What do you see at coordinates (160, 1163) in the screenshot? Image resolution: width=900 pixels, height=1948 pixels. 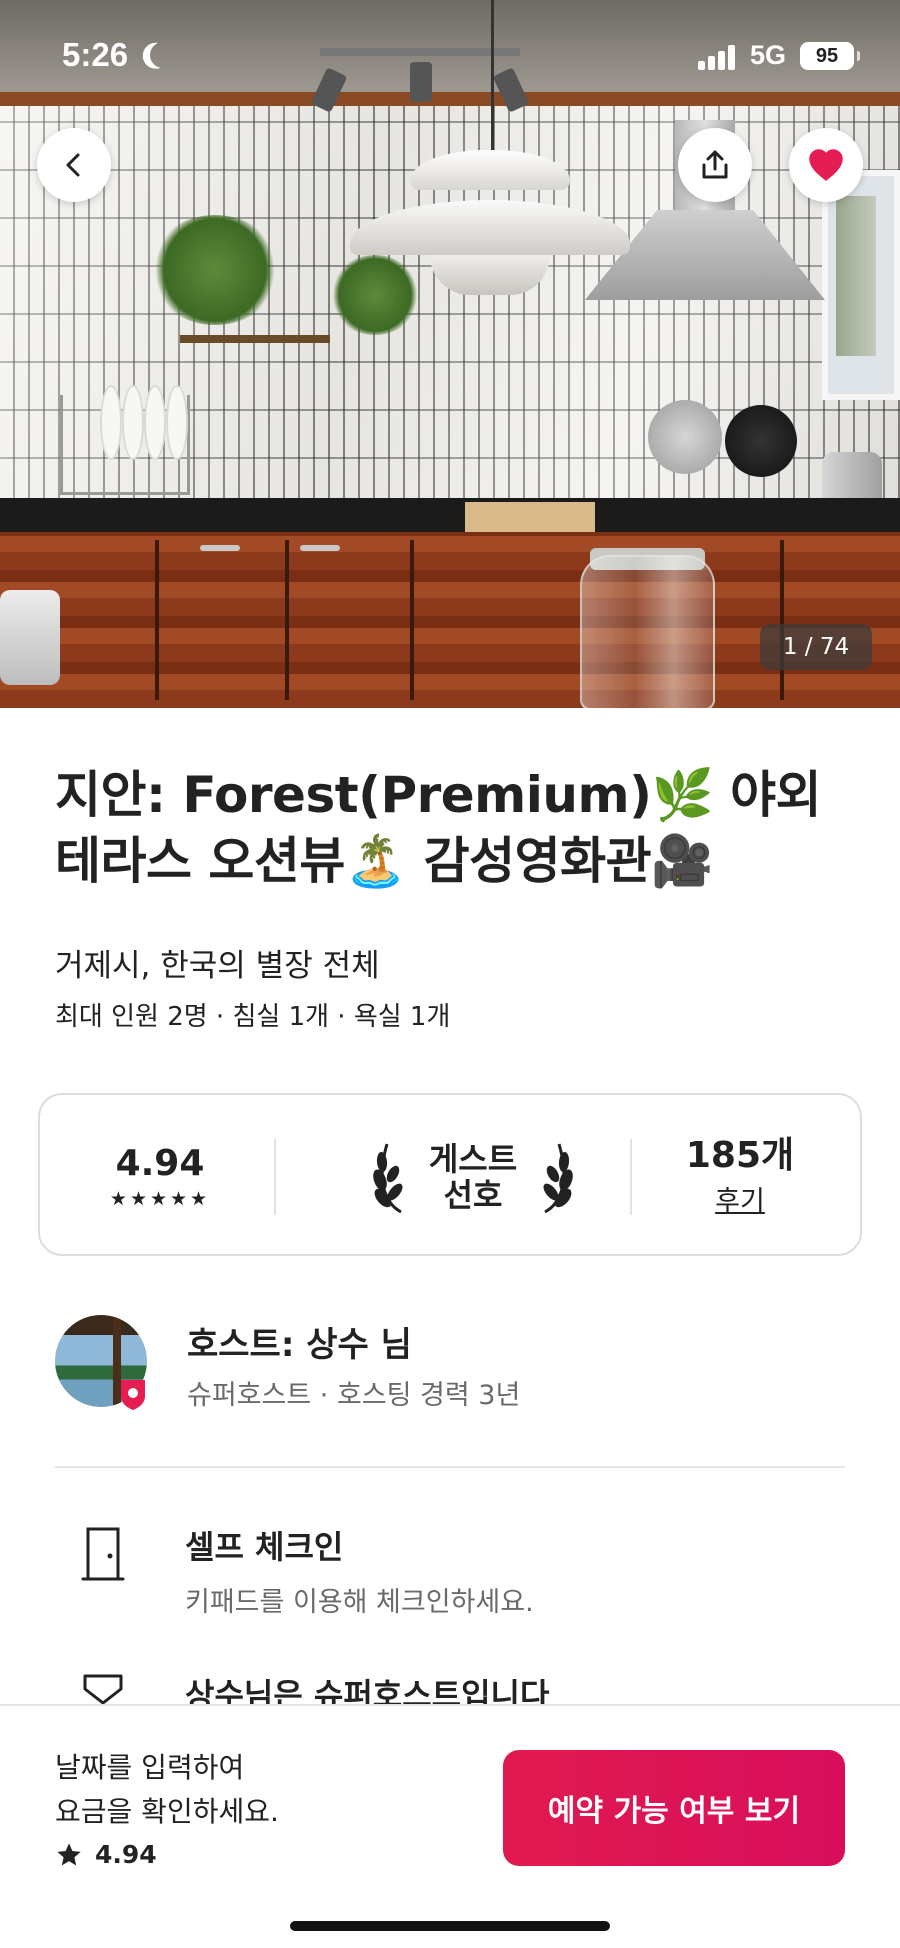 I see `rating-score: 4.94` at bounding box center [160, 1163].